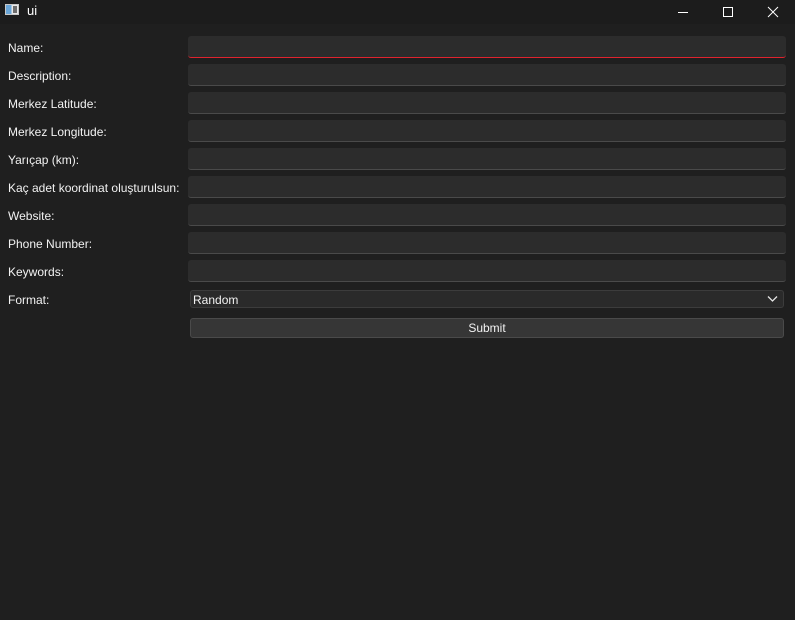  What do you see at coordinates (32, 10) in the screenshot?
I see `window-title: ui` at bounding box center [32, 10].